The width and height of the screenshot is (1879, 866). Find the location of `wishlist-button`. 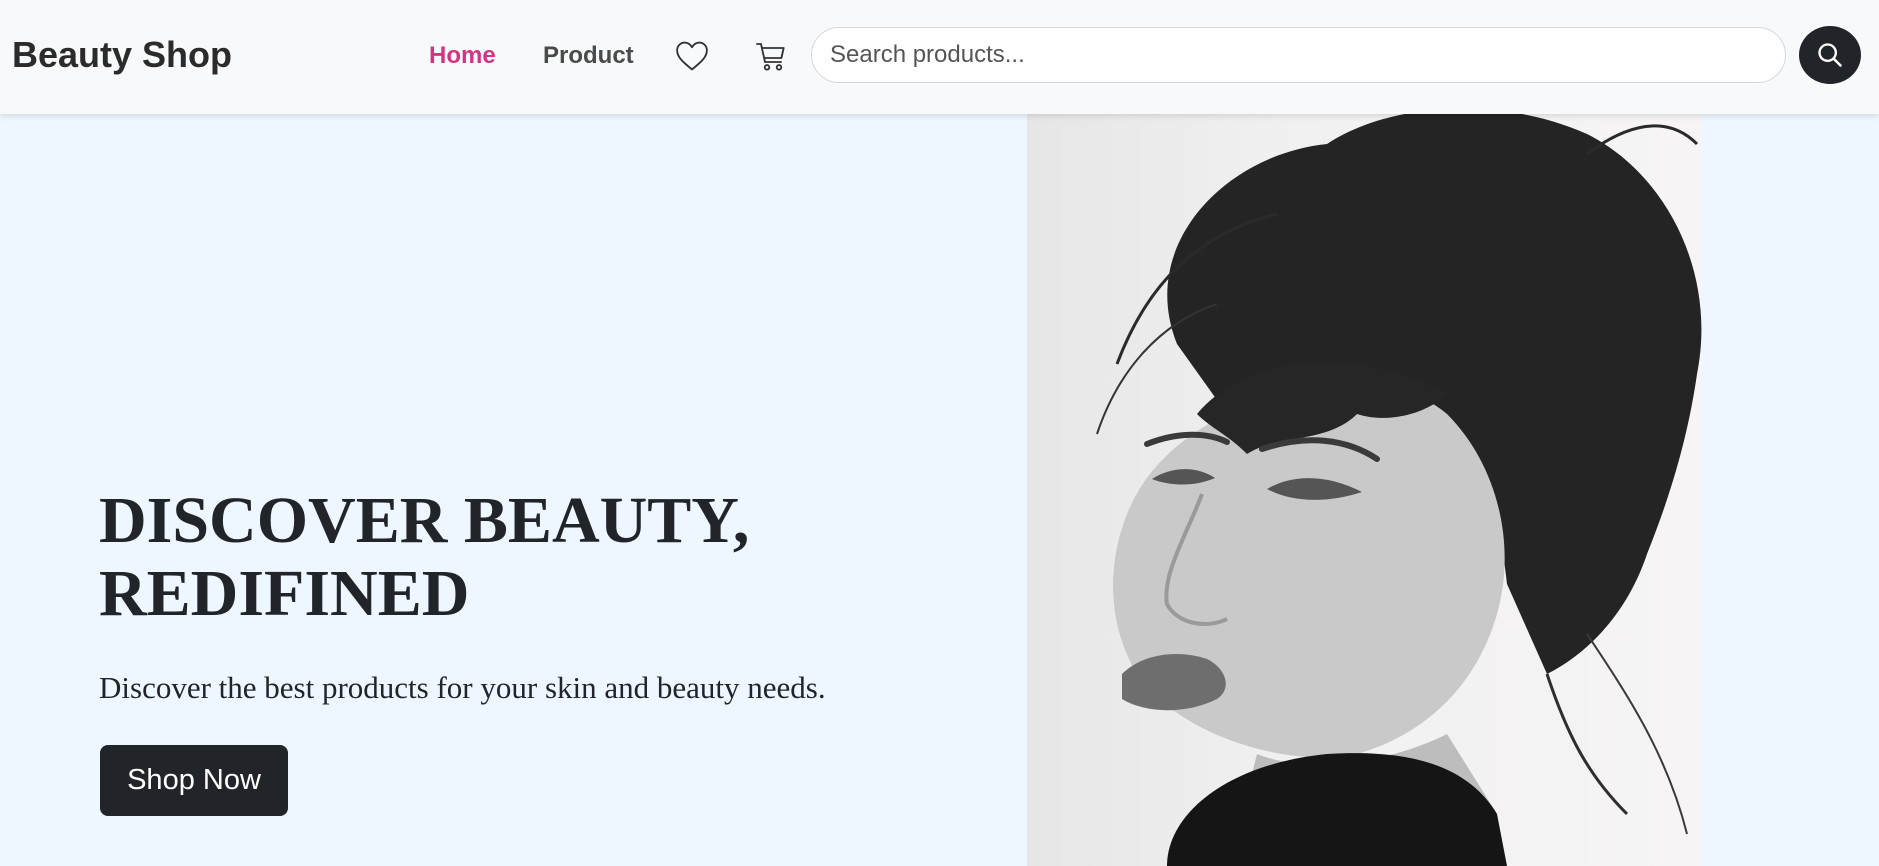

wishlist-button is located at coordinates (692, 56).